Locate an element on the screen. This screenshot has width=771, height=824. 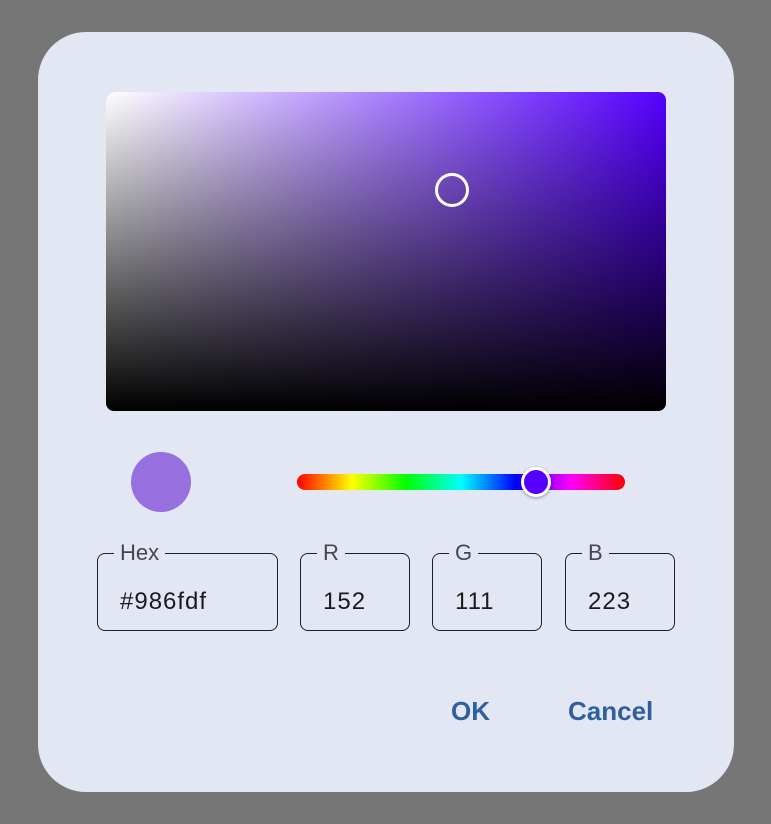
blue-field-label: B is located at coordinates (595, 553).